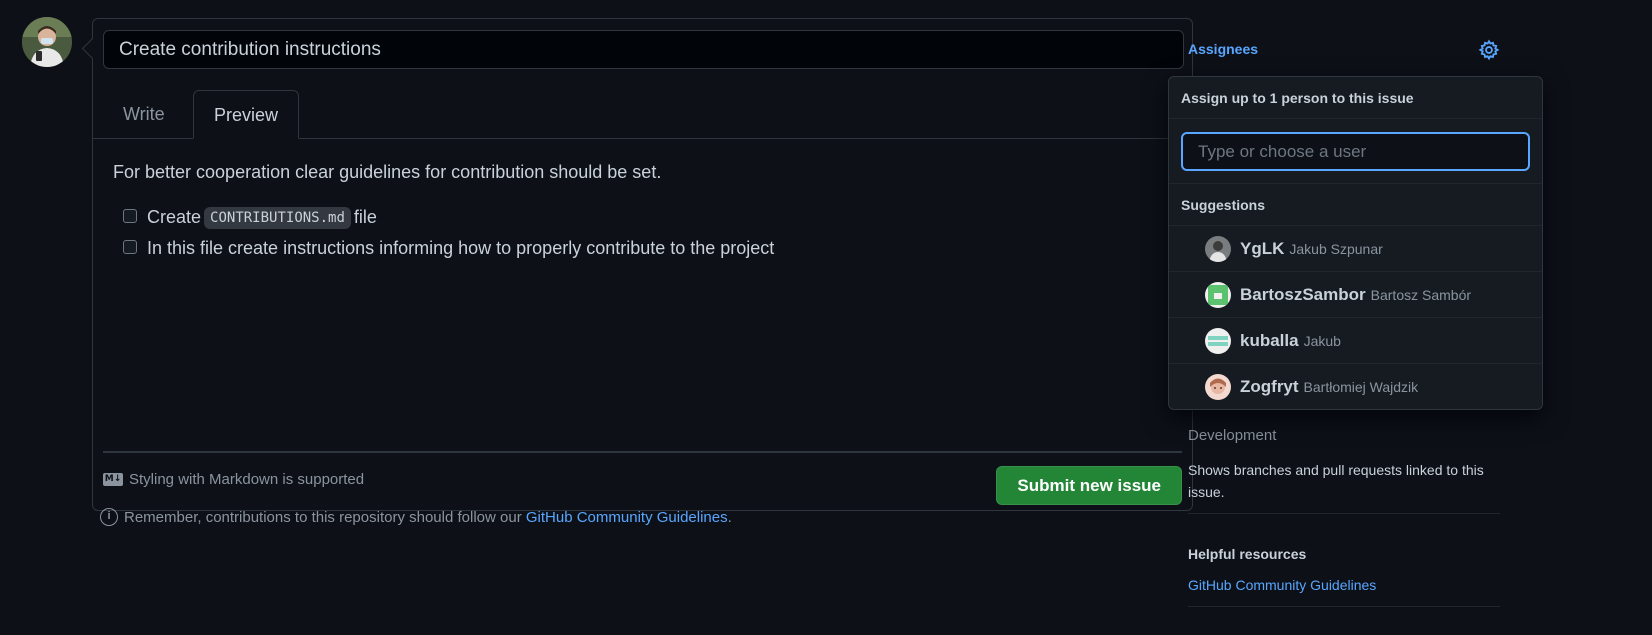  I want to click on task-item: Create CONTRIBUTIONS.md file, so click(643, 217).